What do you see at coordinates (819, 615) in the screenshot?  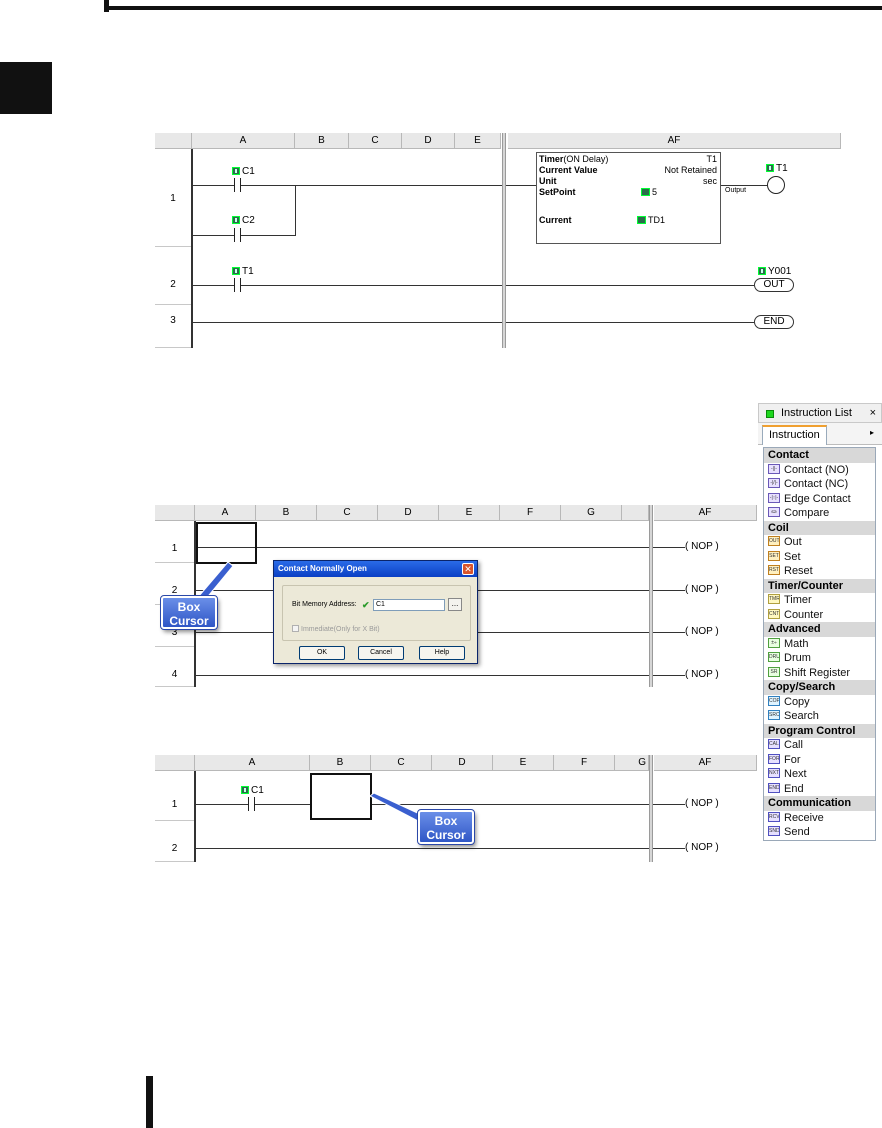 I see `instruction-item-counter: CNT Counter` at bounding box center [819, 615].